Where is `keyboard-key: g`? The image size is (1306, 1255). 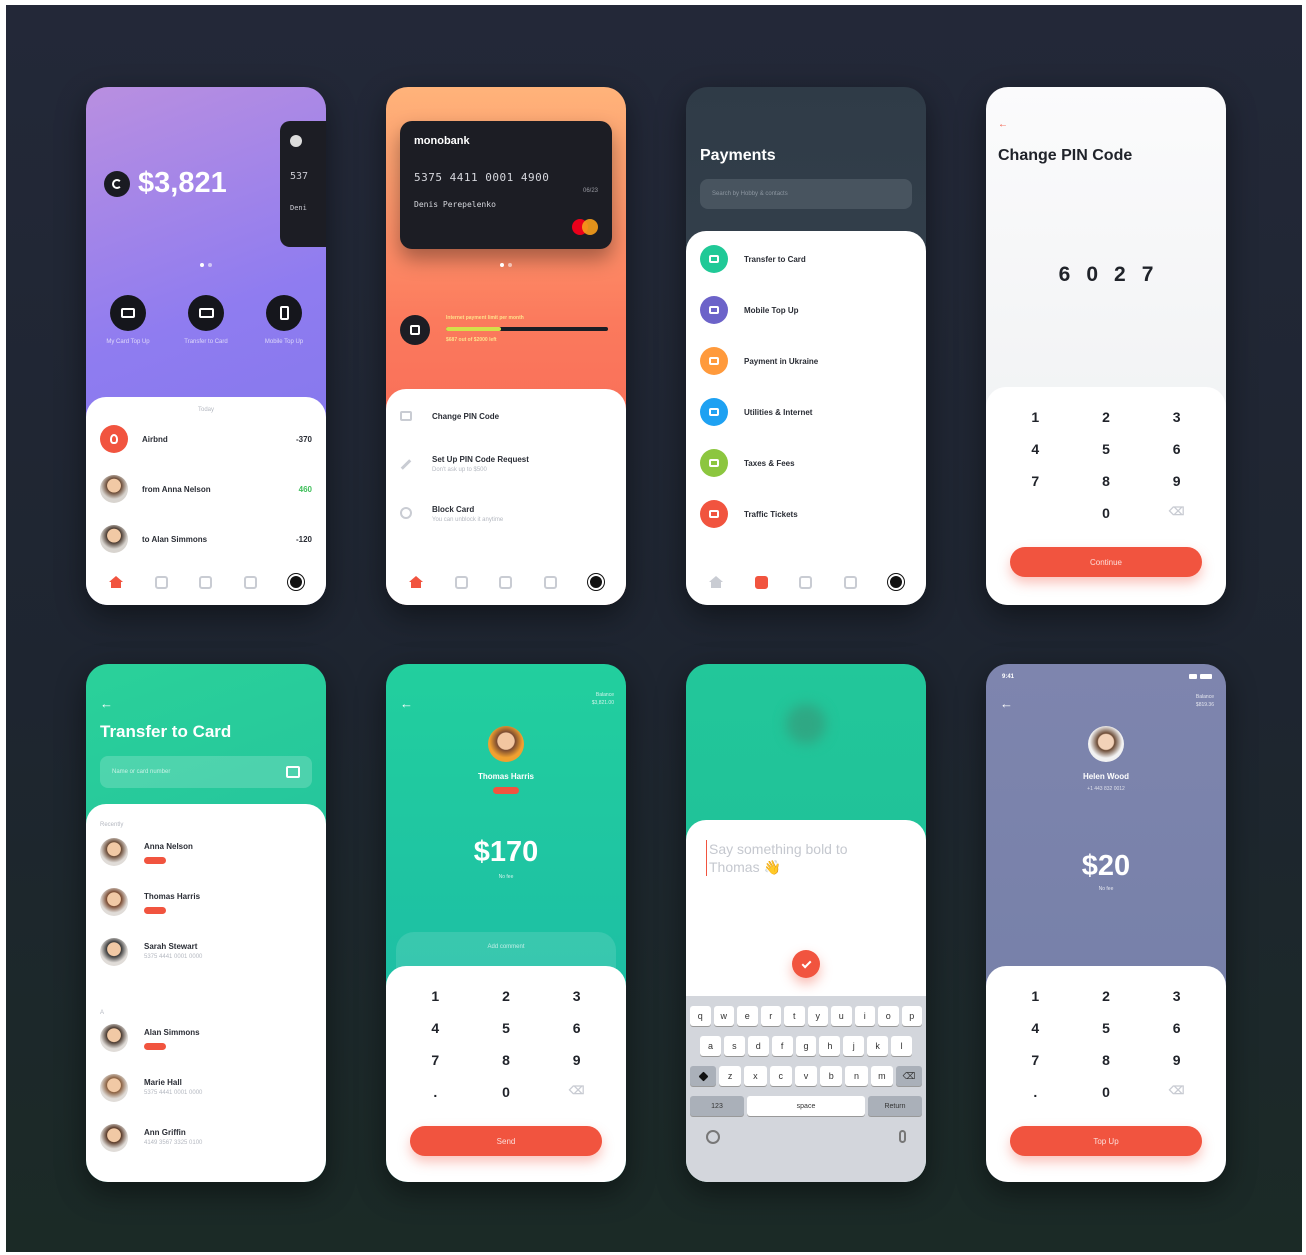
keyboard-key: g is located at coordinates (806, 1046).